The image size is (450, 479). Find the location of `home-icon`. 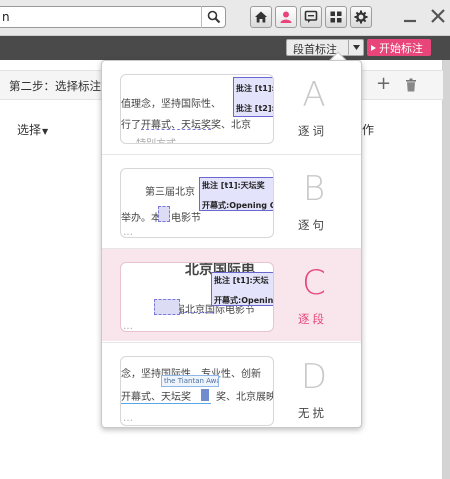

home-icon is located at coordinates (261, 17).